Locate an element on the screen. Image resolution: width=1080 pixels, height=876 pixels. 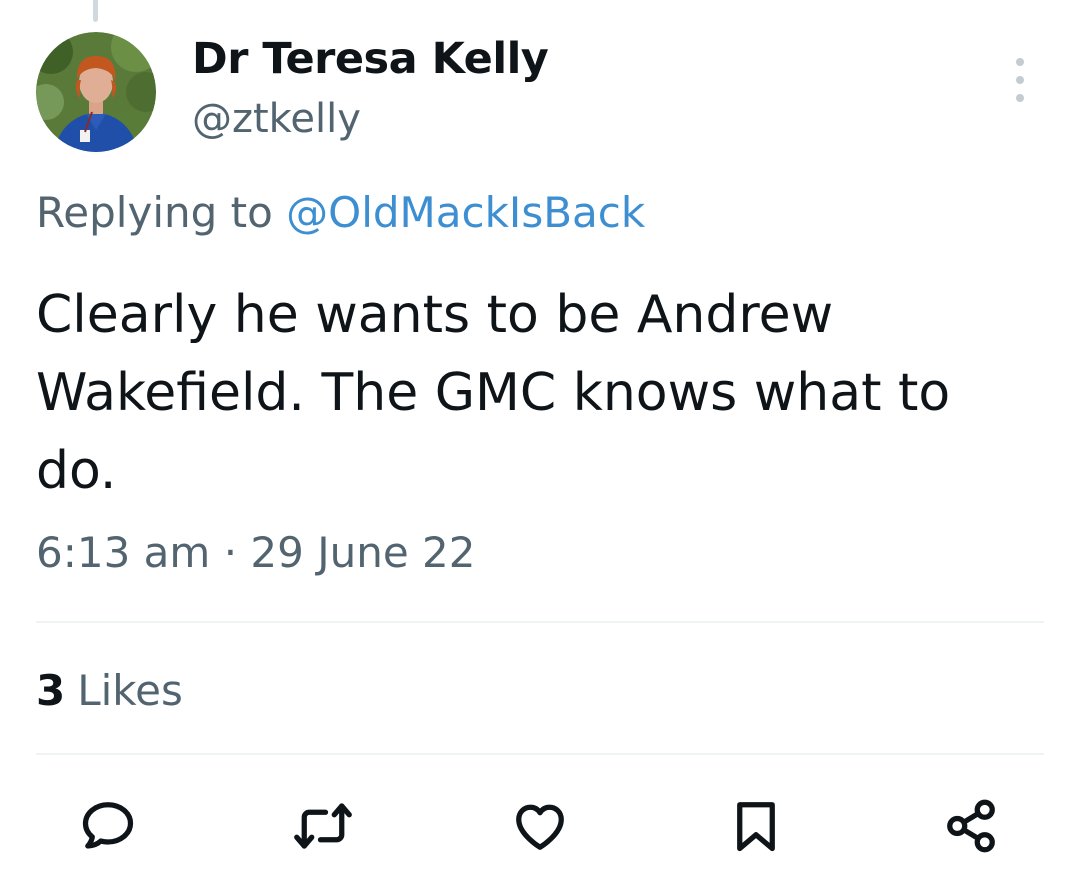
share-button is located at coordinates (971, 826).